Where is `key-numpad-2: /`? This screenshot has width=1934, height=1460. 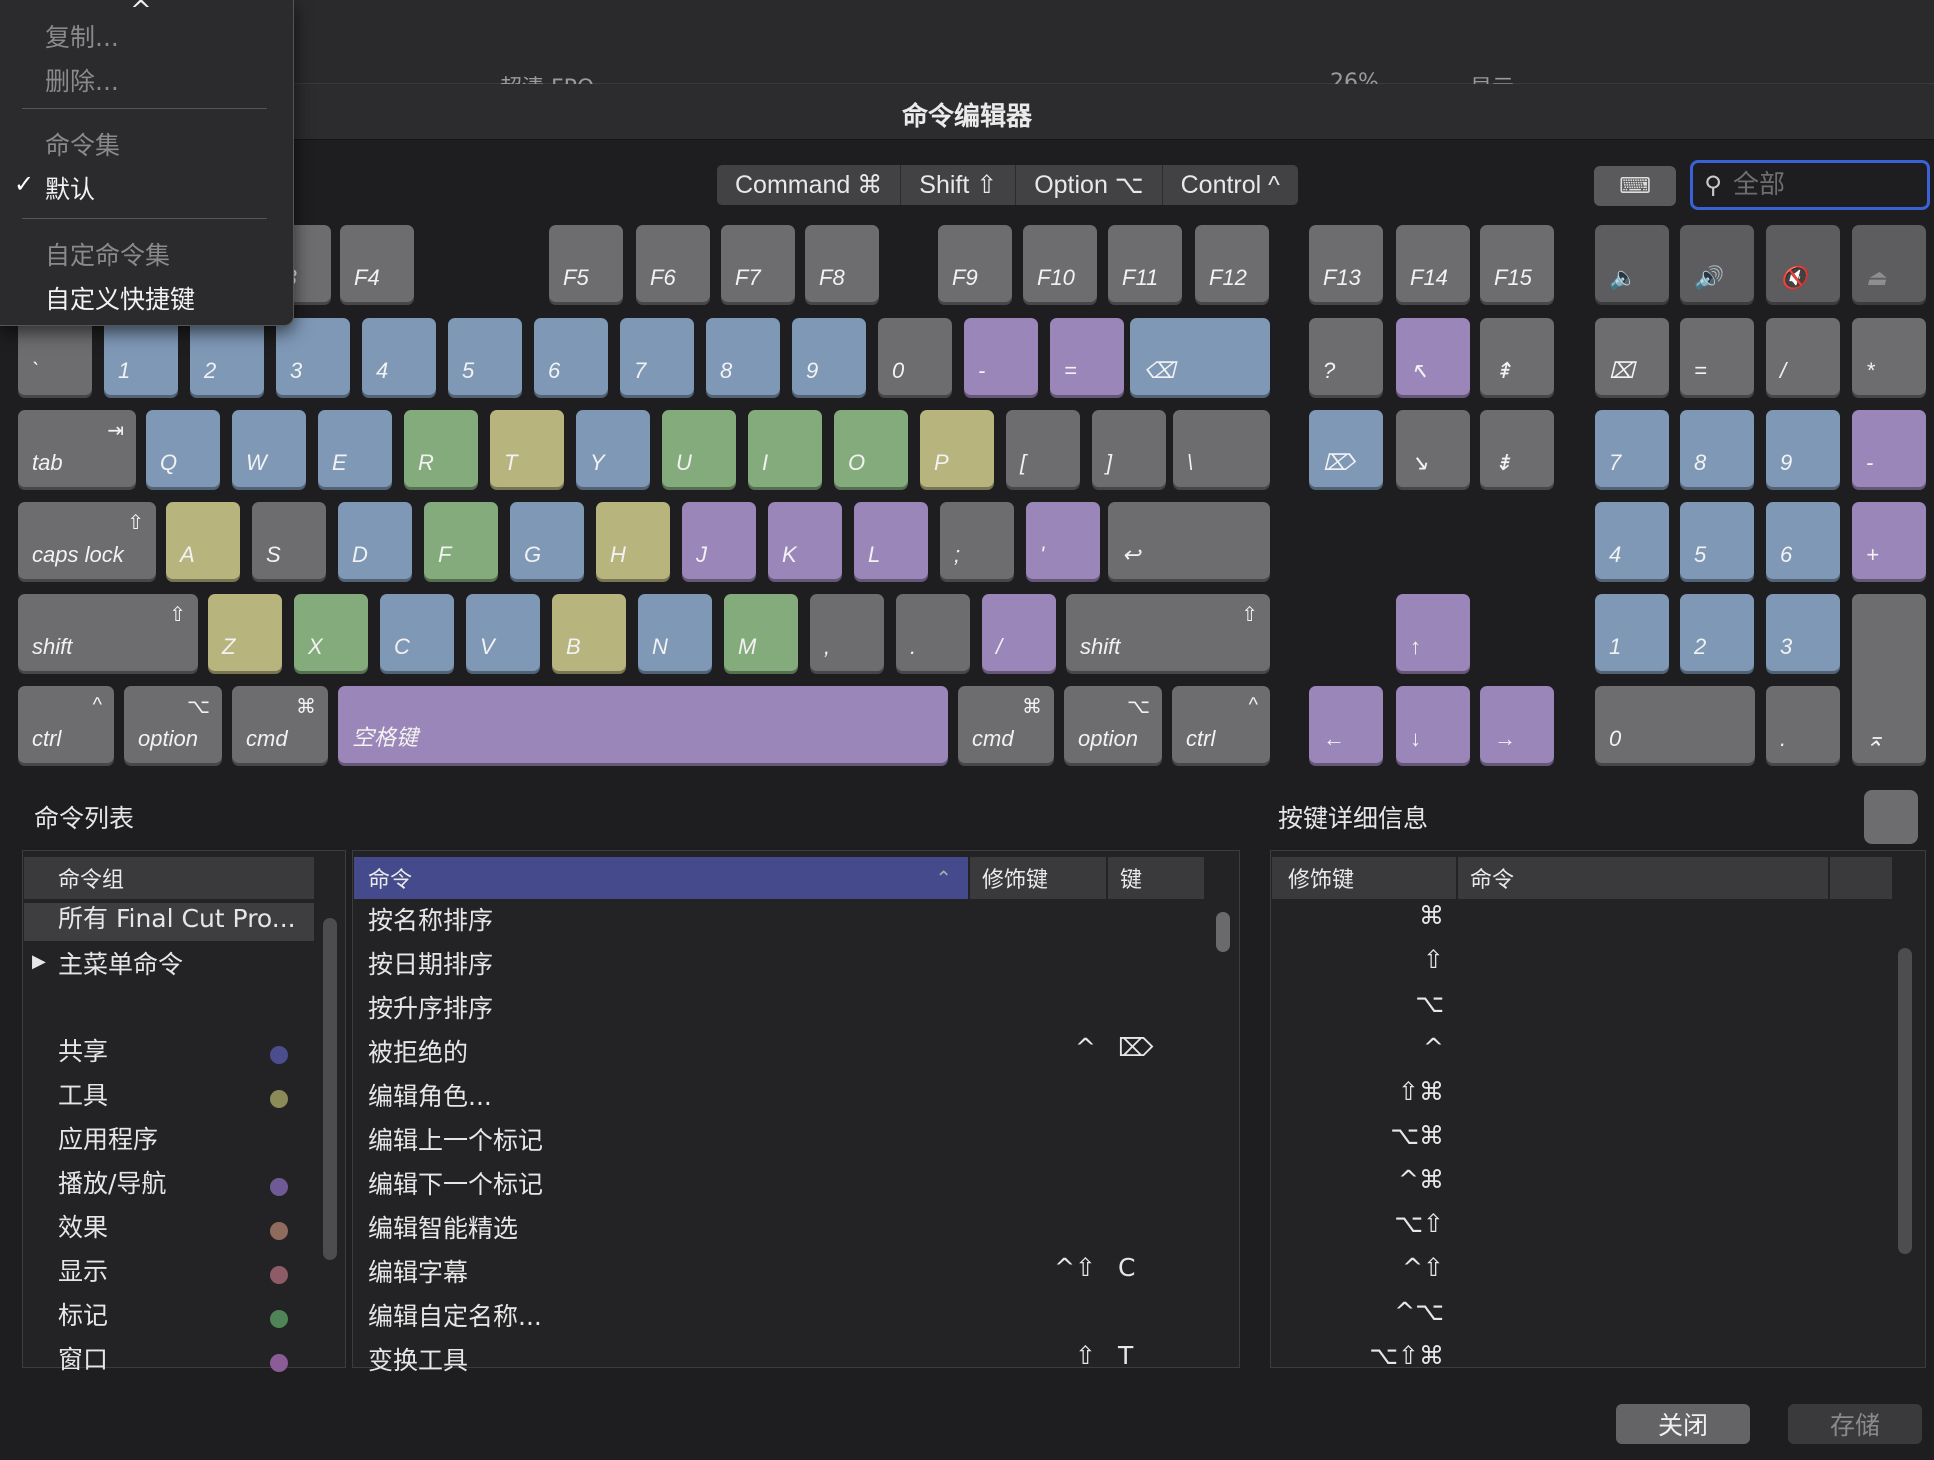 key-numpad-2: / is located at coordinates (1803, 358).